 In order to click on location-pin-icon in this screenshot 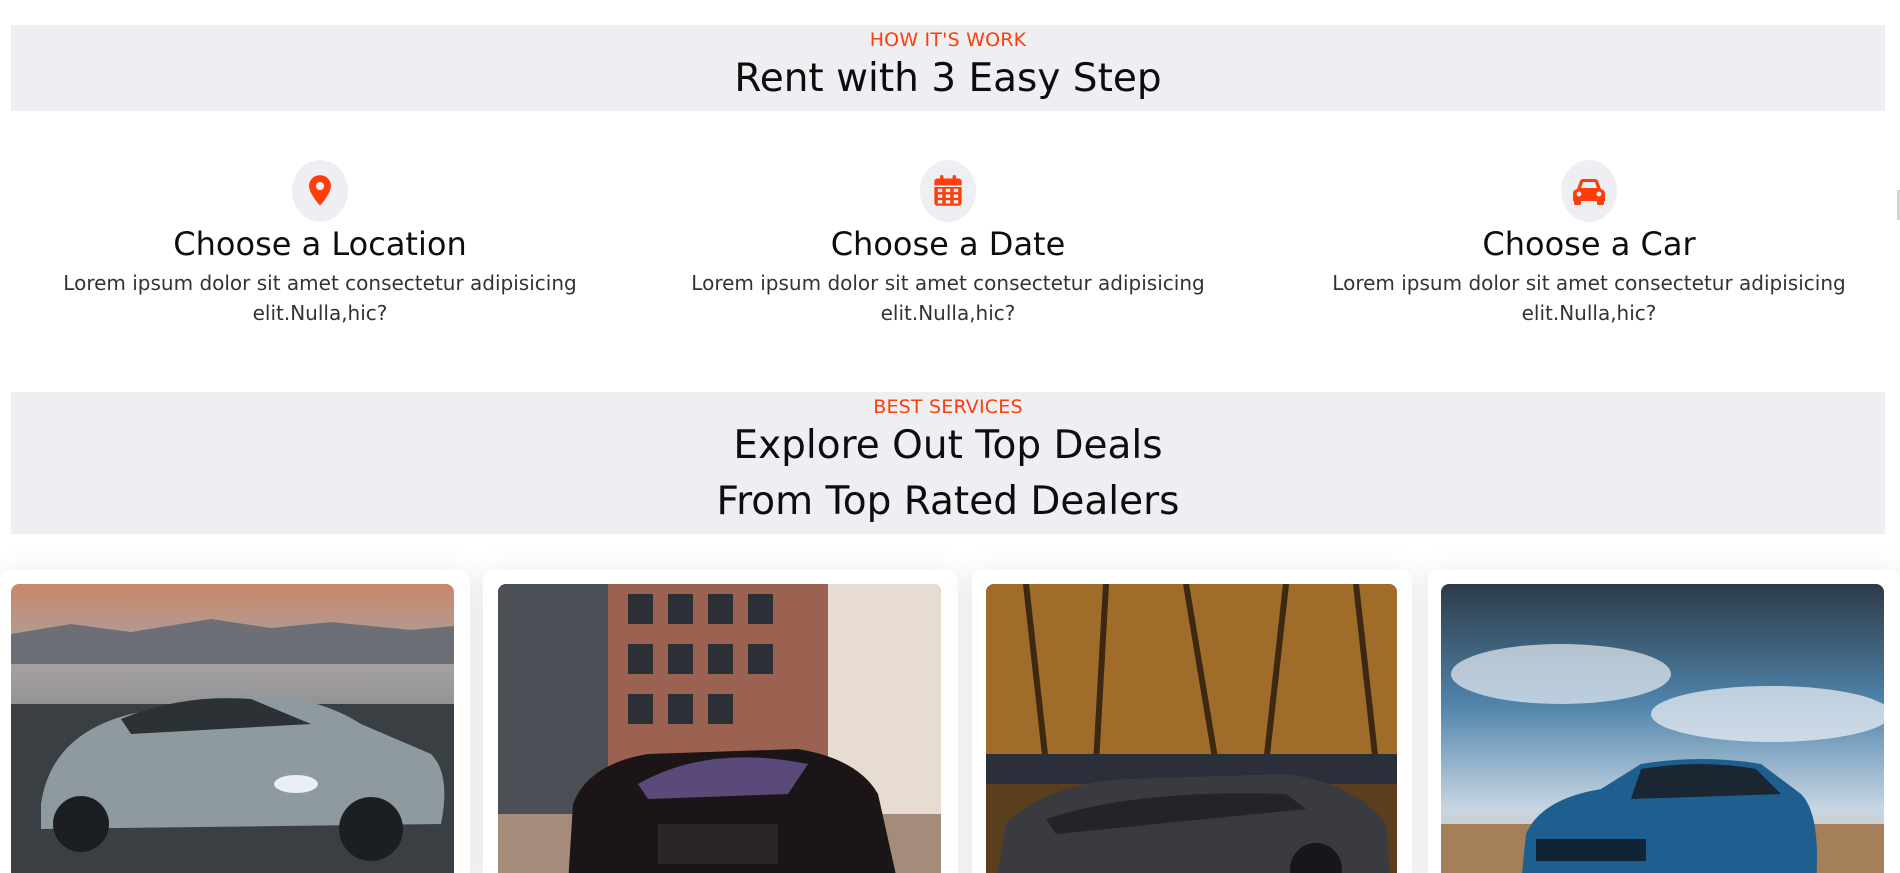, I will do `click(320, 191)`.